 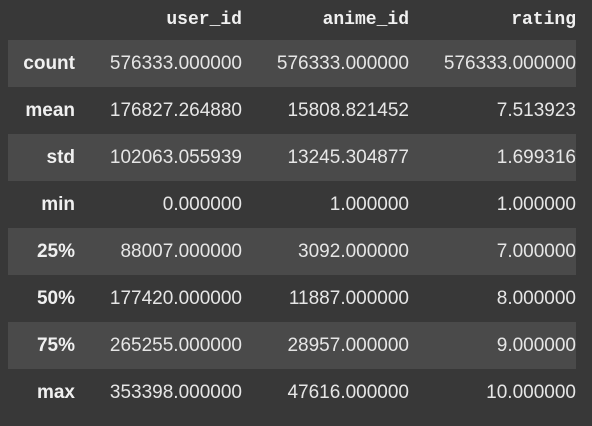 What do you see at coordinates (369, 204) in the screenshot?
I see `cell-min-anime-id: 1.000000` at bounding box center [369, 204].